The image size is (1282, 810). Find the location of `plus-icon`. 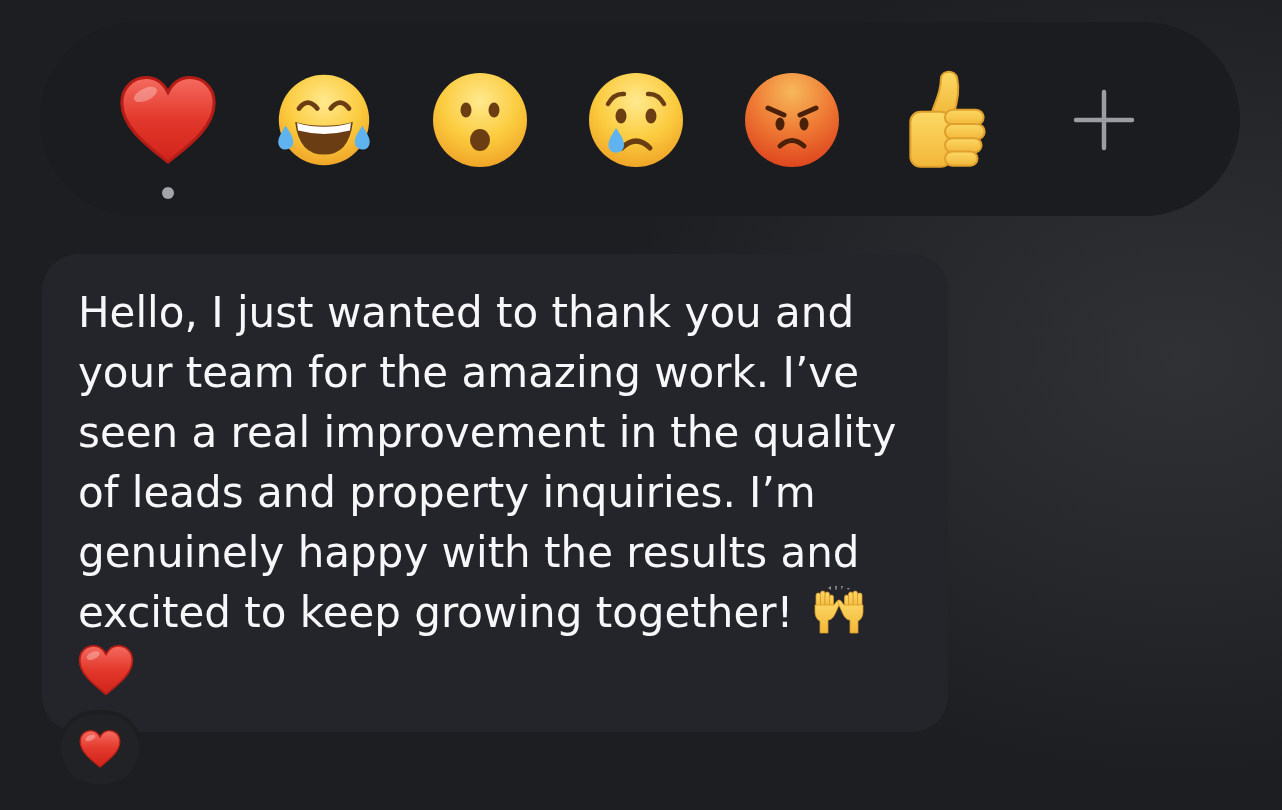

plus-icon is located at coordinates (1104, 120).